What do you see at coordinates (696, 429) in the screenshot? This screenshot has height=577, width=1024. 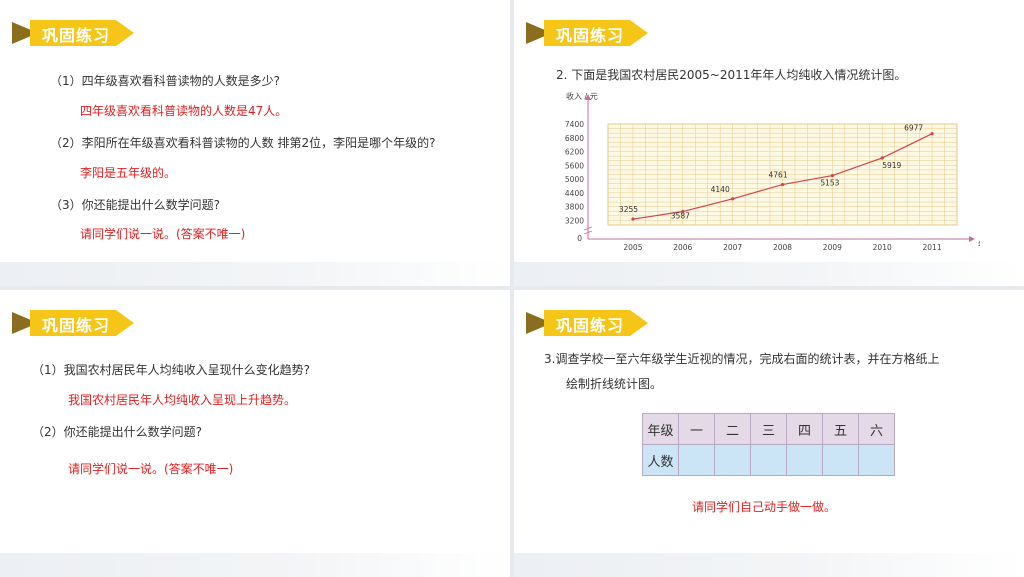 I see `table-header-cell: 一` at bounding box center [696, 429].